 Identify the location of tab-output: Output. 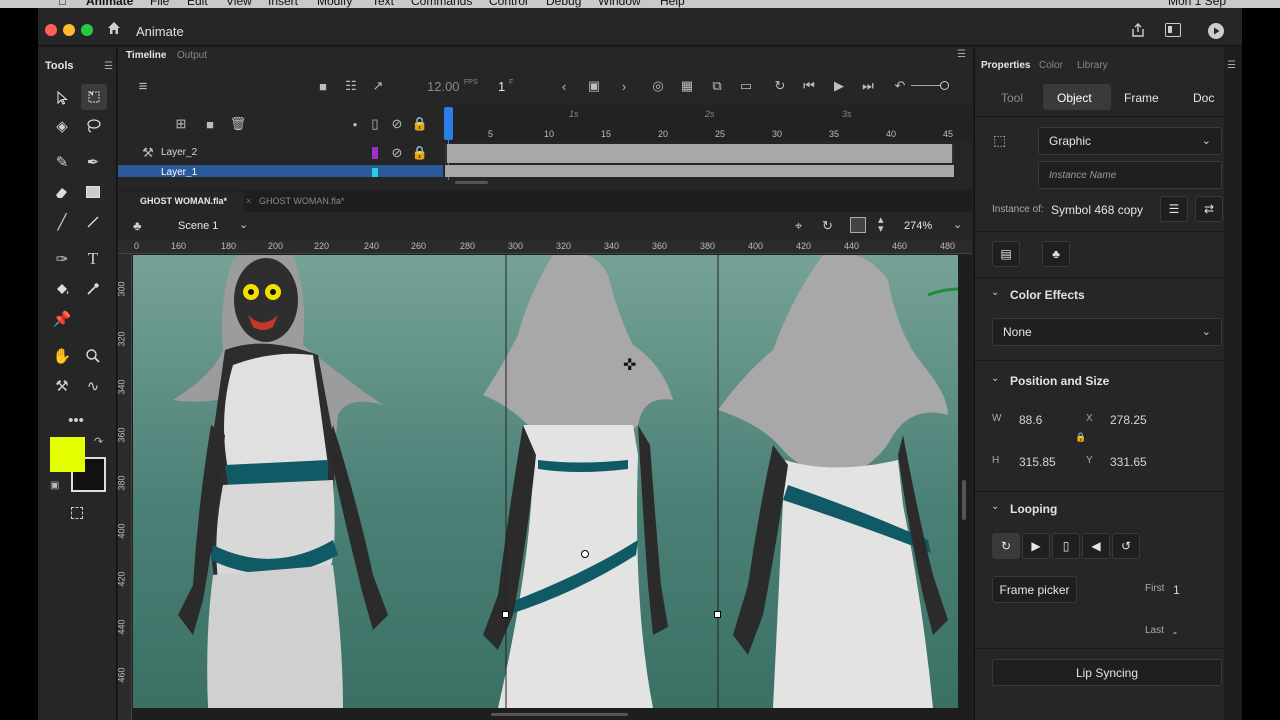
(192, 55).